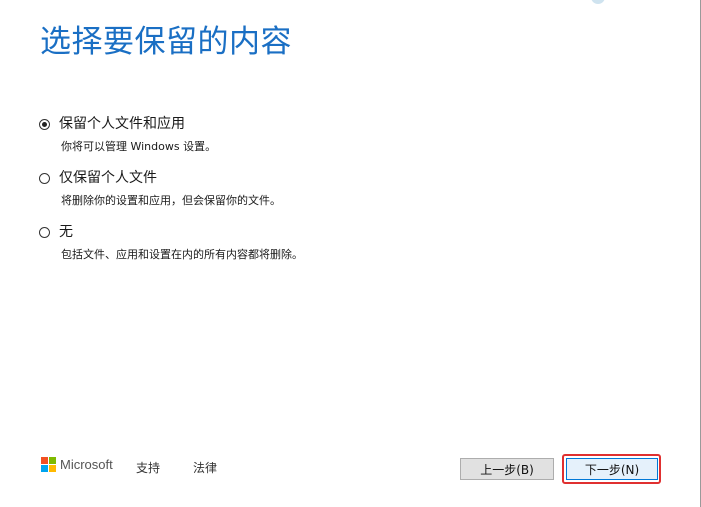 This screenshot has height=507, width=701. Describe the element at coordinates (160, 178) in the screenshot. I see `option-row: 仅保留个人文件` at that location.